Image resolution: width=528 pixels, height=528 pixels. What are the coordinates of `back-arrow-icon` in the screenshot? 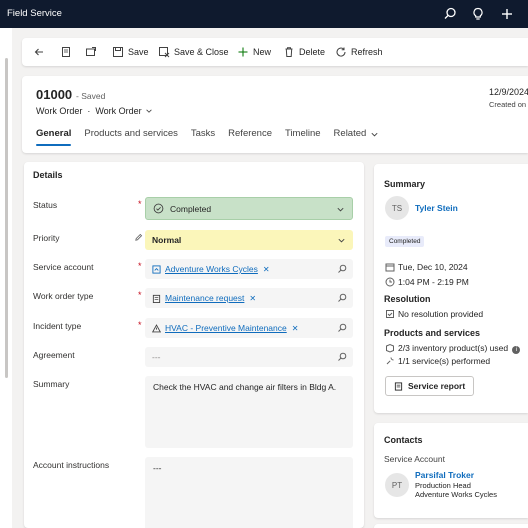 It's located at (38, 52).